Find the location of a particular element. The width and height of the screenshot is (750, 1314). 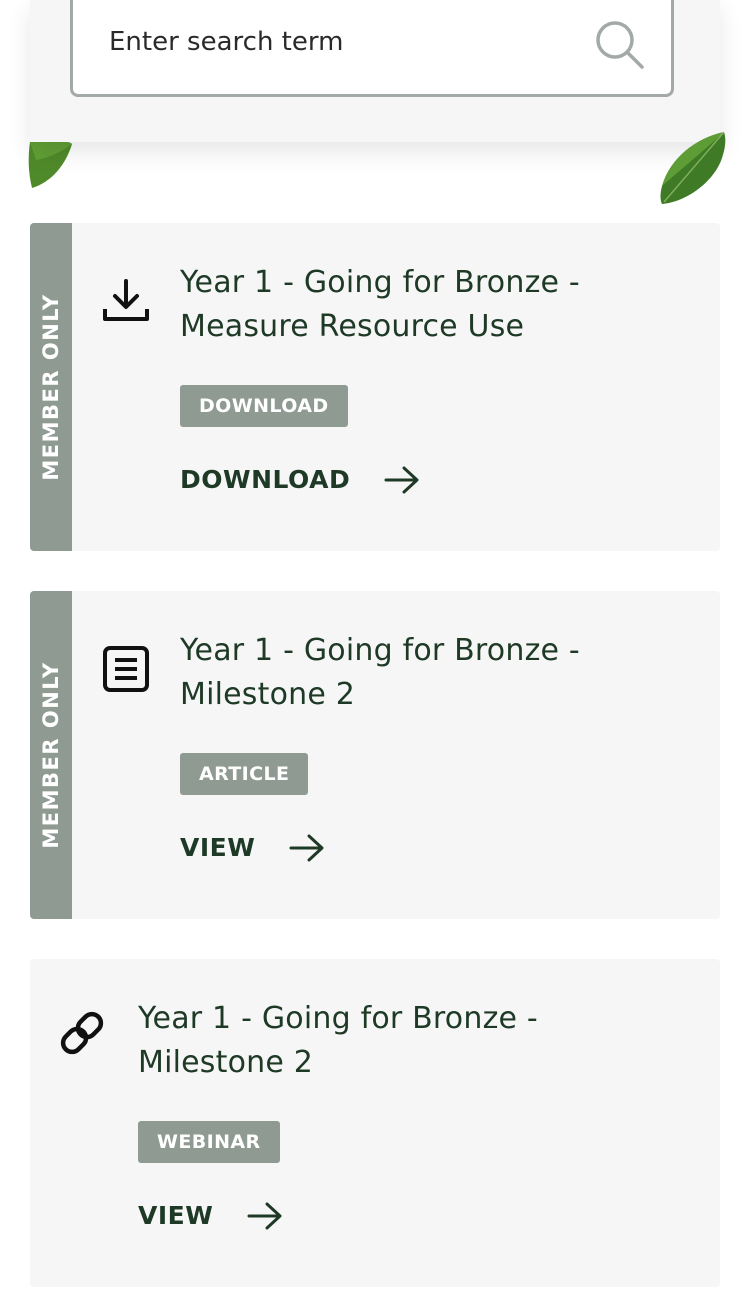

download-icon is located at coordinates (126, 300).